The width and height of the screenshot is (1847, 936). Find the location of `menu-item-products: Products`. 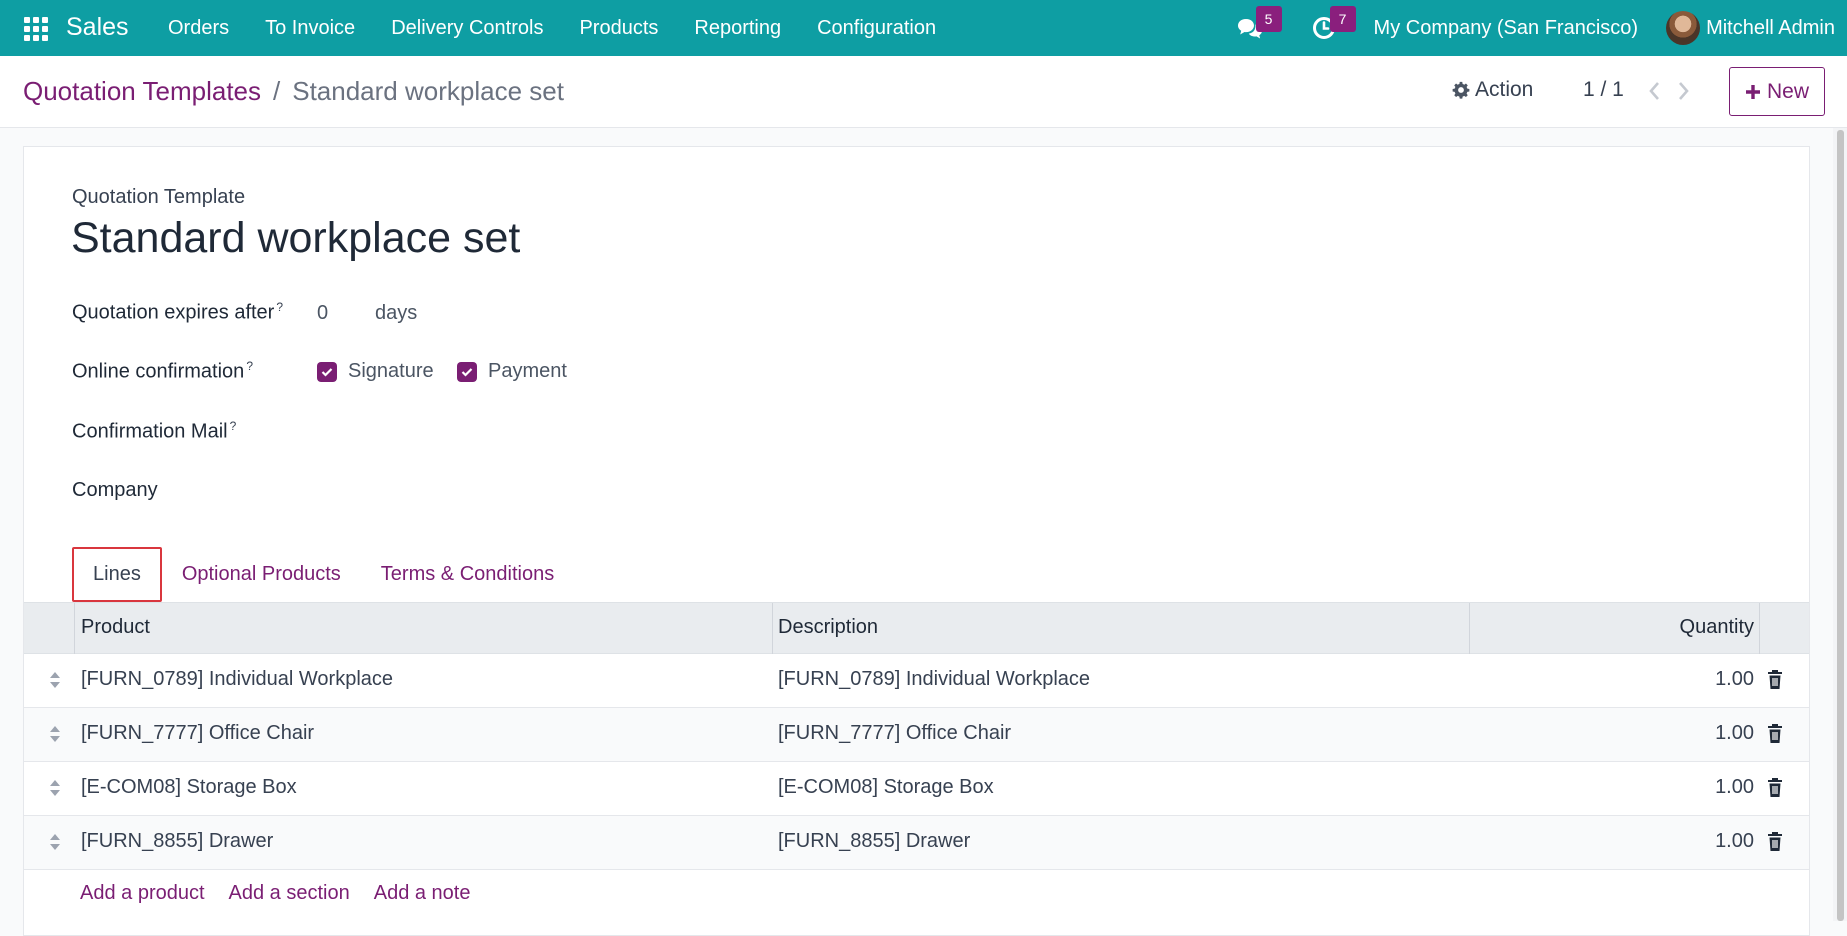

menu-item-products: Products is located at coordinates (618, 28).